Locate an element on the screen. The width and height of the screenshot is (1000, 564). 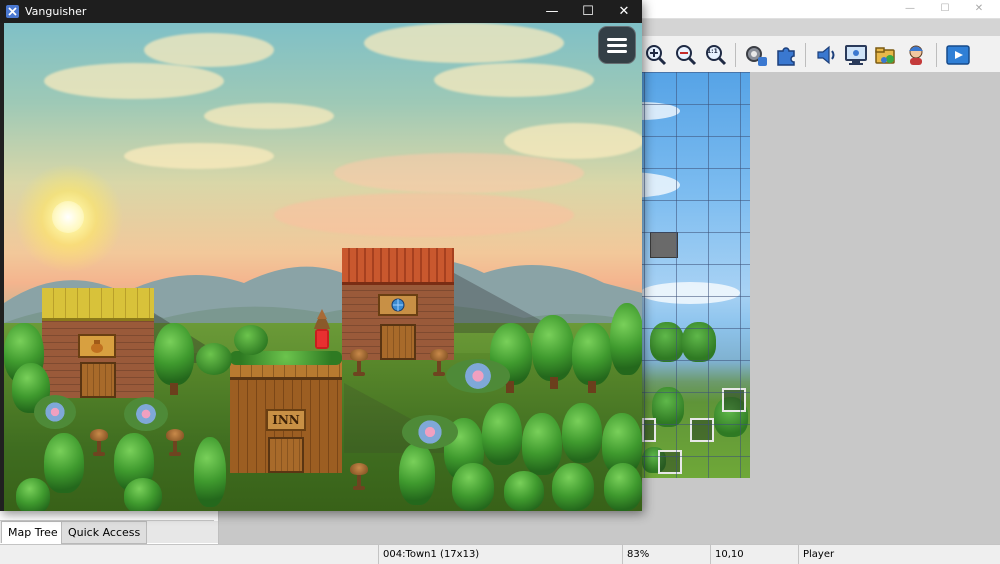
resource-manager-icon is located at coordinates (885, 55).